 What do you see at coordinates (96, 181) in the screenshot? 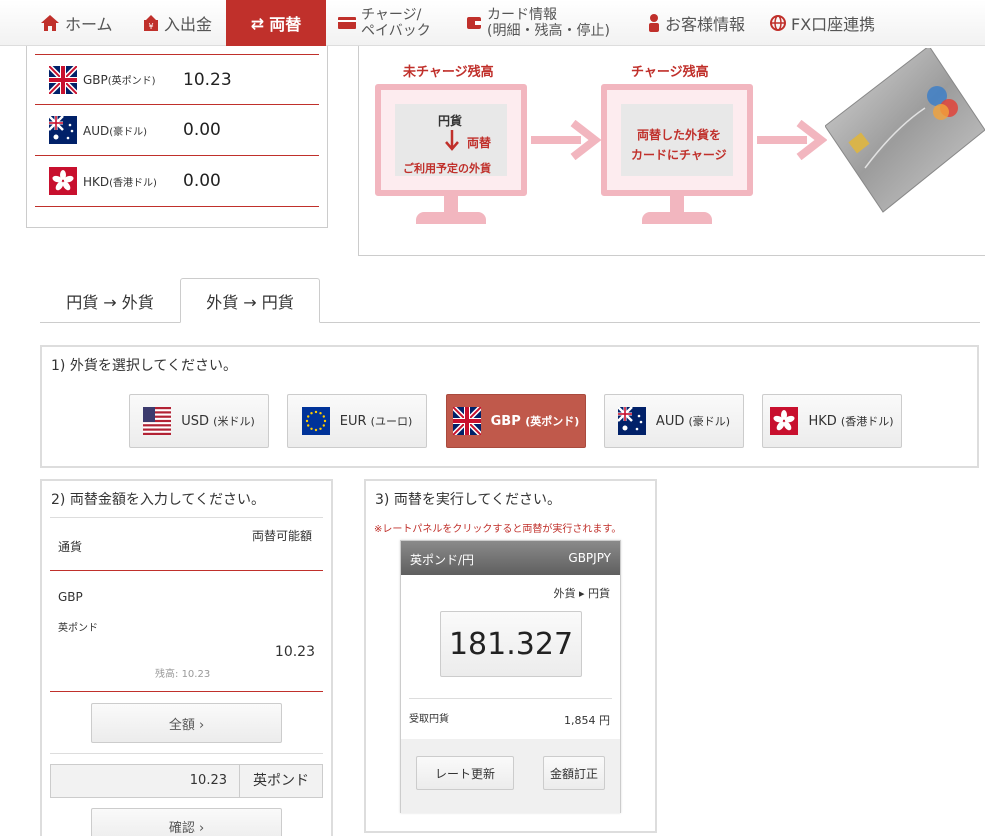
I see `balance-code: HKD` at bounding box center [96, 181].